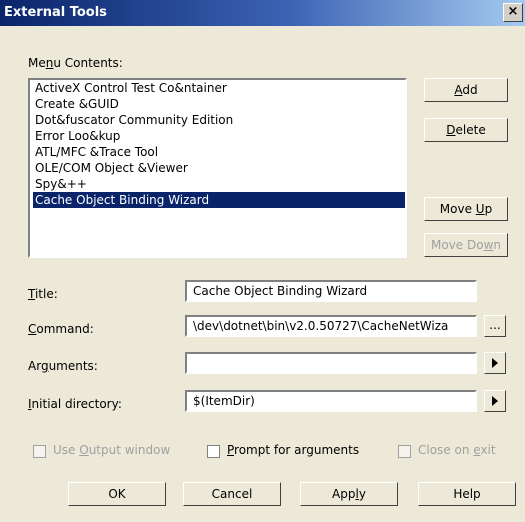 This screenshot has height=522, width=525. I want to click on list-item: ATL/MFC &Trace Tool, so click(219, 152).